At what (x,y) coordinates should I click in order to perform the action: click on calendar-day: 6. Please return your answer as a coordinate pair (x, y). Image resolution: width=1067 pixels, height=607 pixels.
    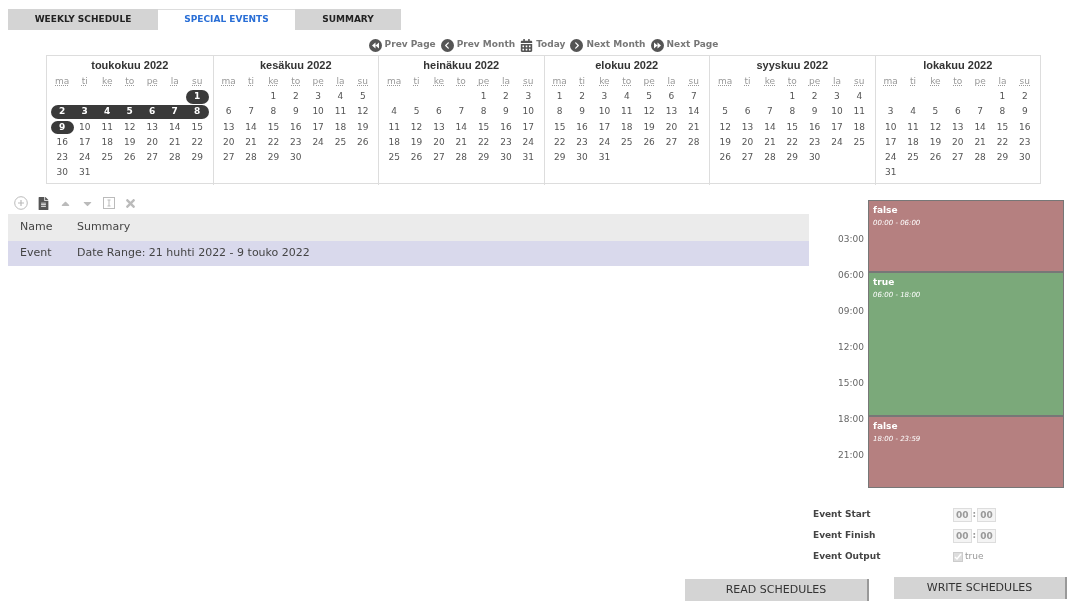
    Looking at the image, I should click on (747, 112).